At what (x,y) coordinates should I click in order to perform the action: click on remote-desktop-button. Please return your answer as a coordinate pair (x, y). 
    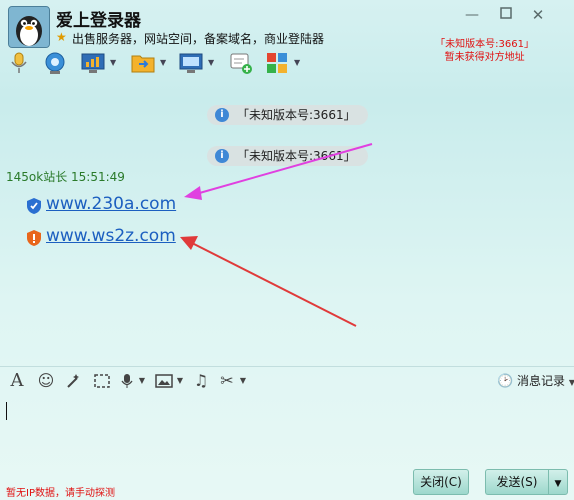
    Looking at the image, I should click on (191, 63).